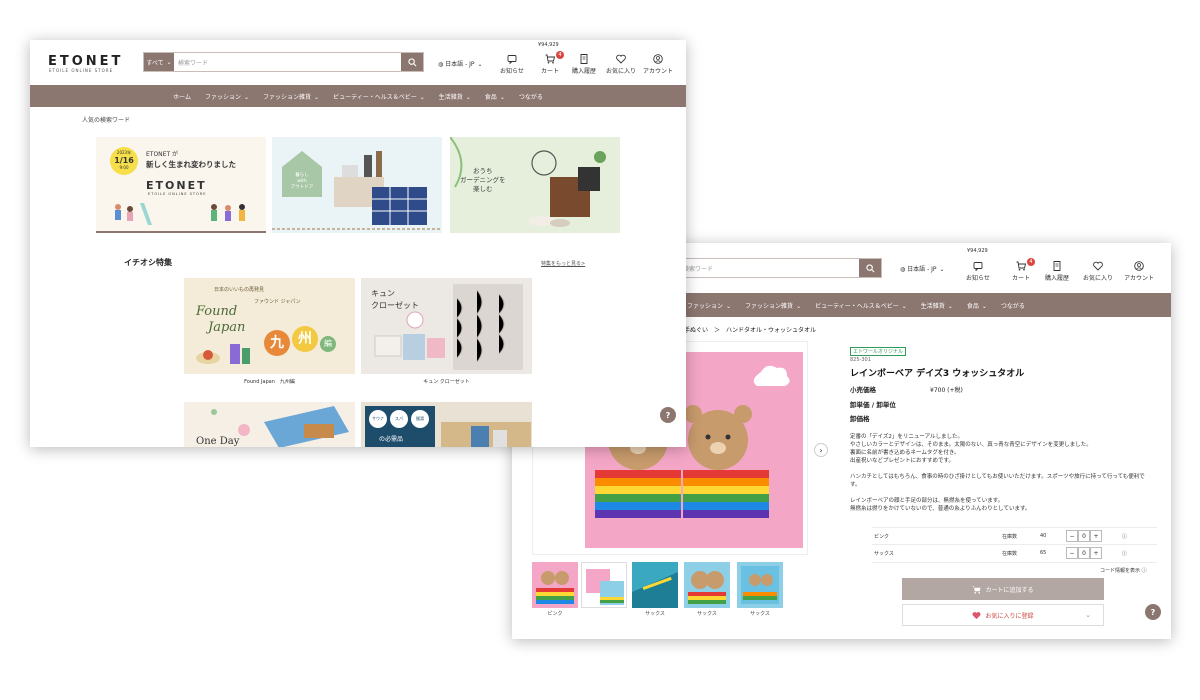 This screenshot has height=700, width=1200. Describe the element at coordinates (182, 96) in the screenshot. I see `nav-home: ホーム` at that location.